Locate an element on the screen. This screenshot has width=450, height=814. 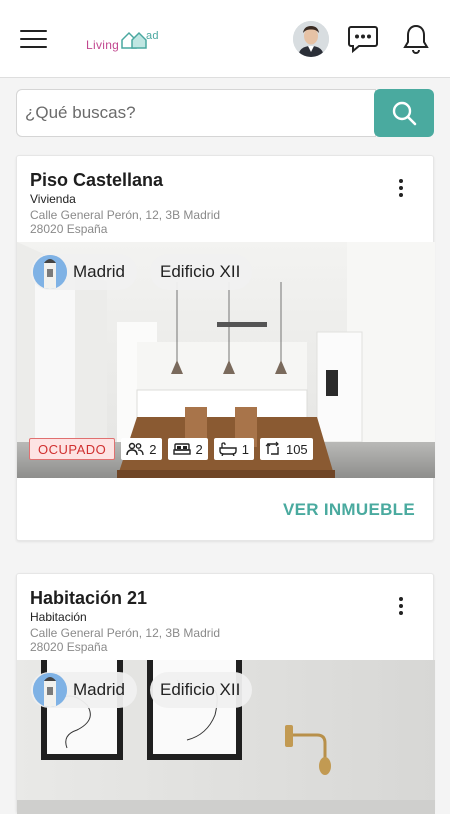
bathtub-icon is located at coordinates (228, 449).